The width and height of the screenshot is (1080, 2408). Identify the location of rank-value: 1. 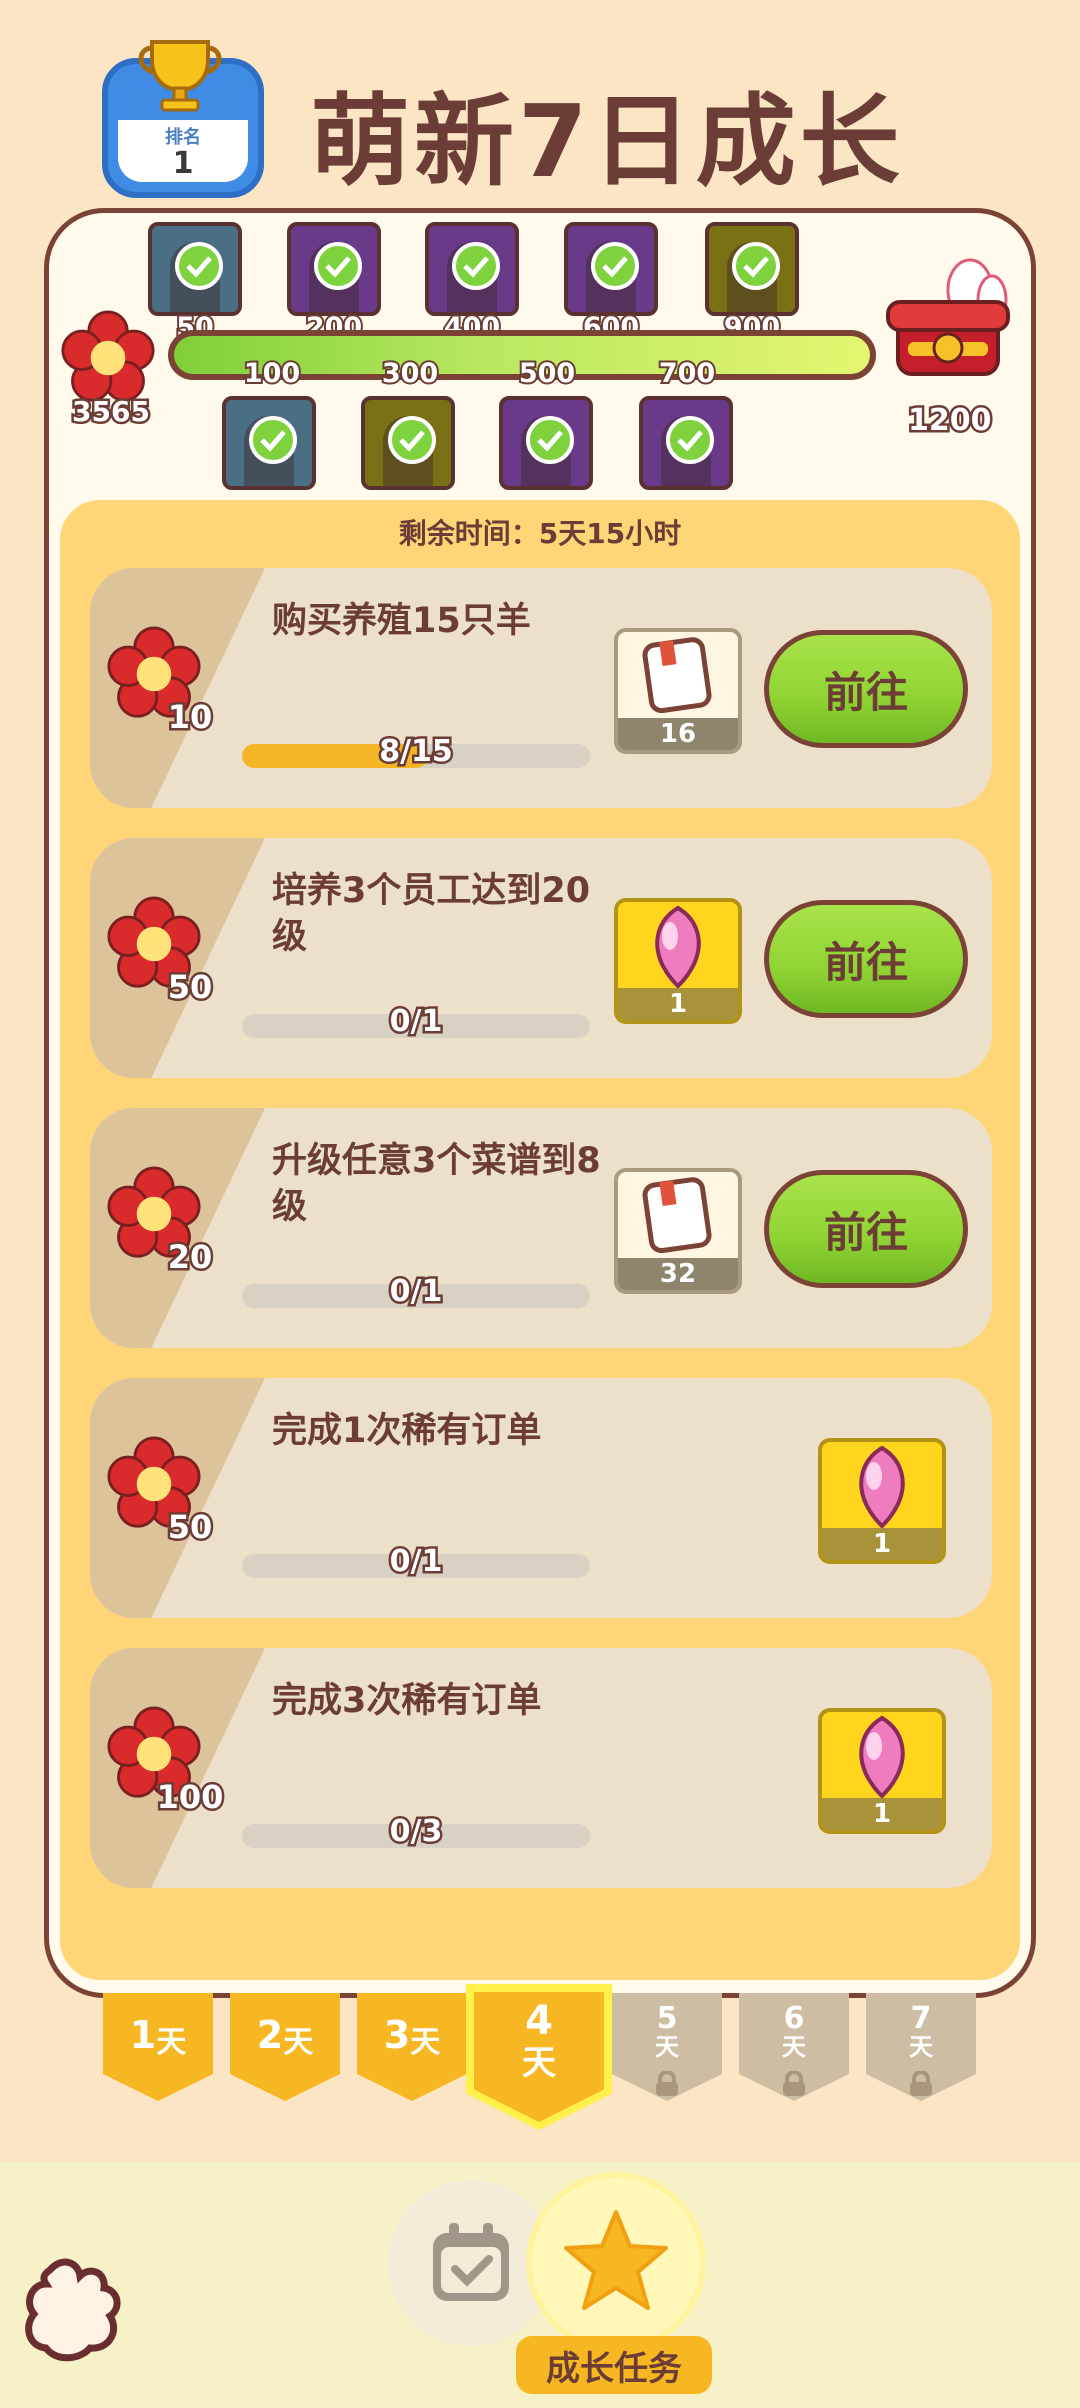
(183, 163).